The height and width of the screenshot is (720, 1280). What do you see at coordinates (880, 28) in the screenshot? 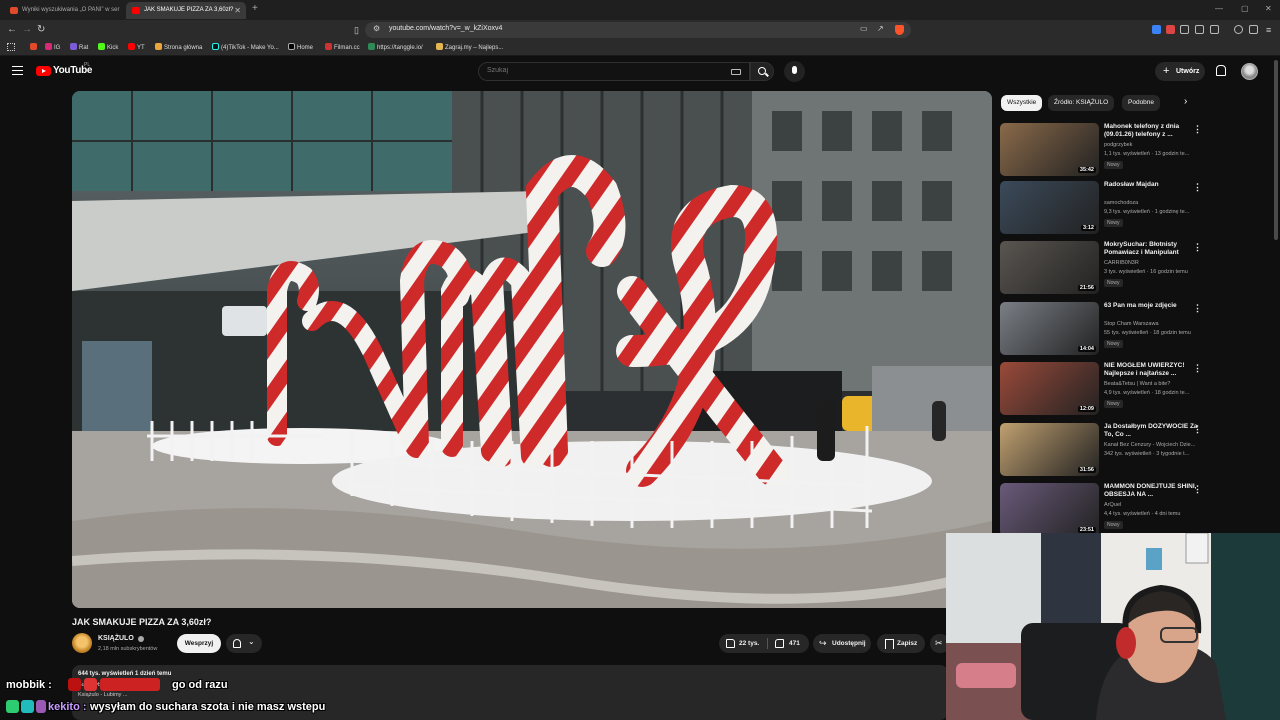
I see `share-page-icon: ↗` at bounding box center [880, 28].